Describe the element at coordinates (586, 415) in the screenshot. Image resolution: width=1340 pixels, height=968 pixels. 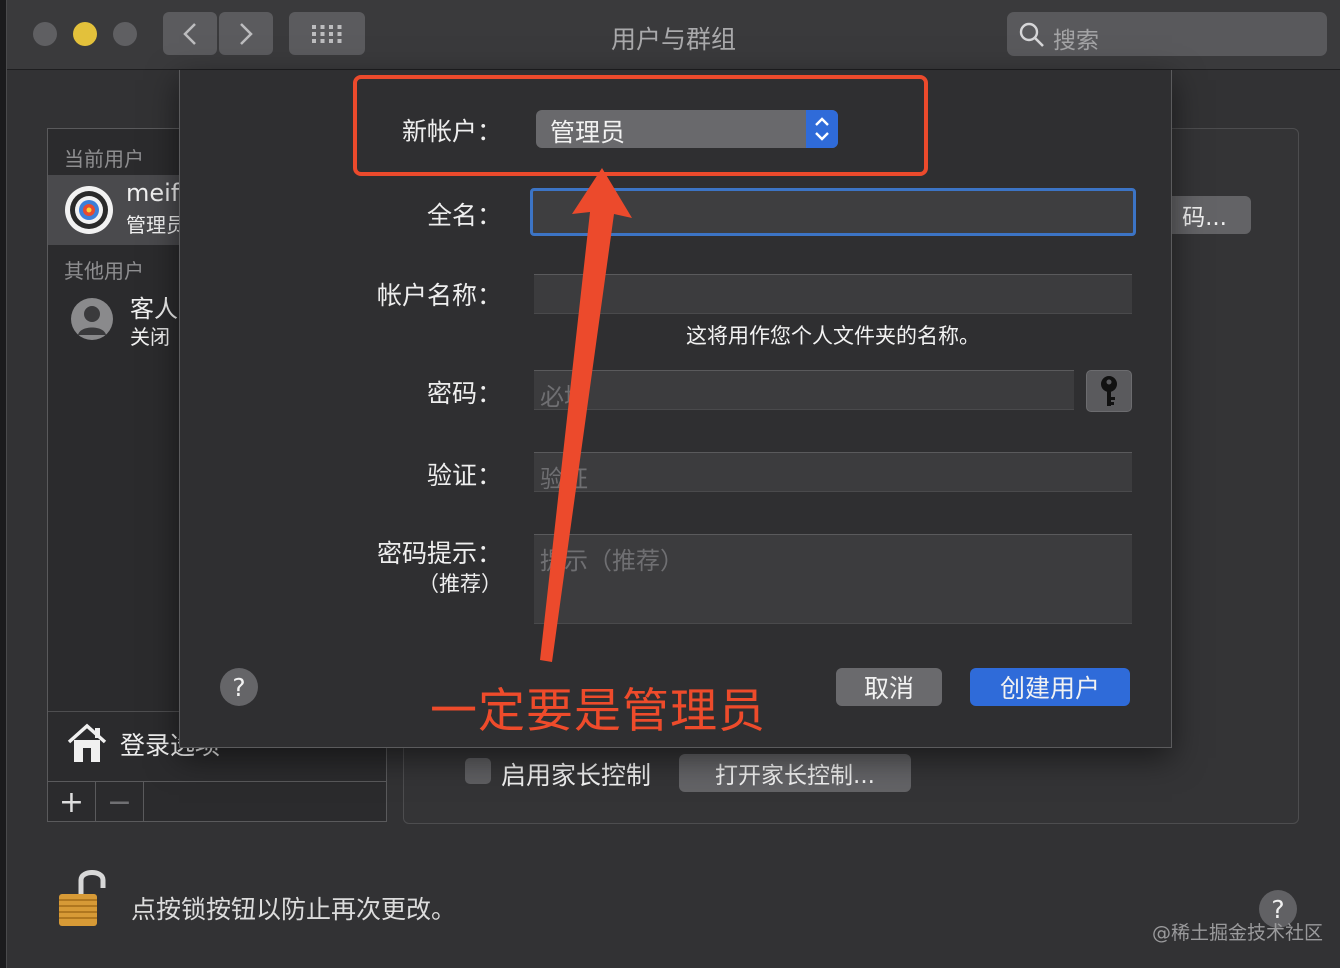
I see `annotation-arrow-icon` at that location.